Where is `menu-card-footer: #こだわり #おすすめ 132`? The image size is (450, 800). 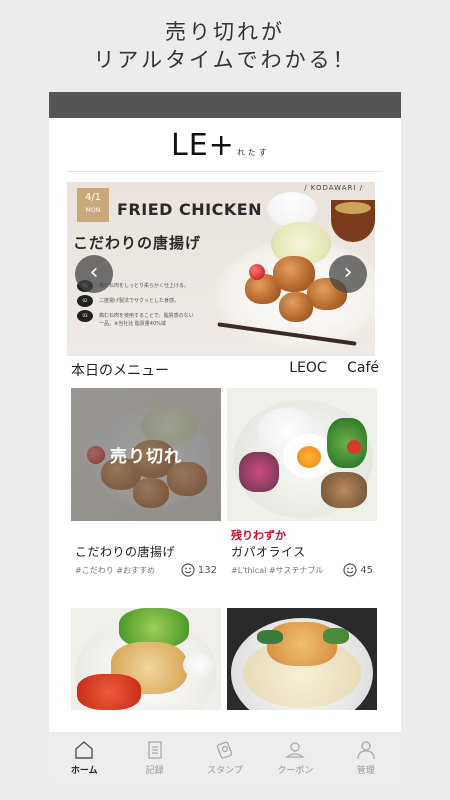
menu-card-footer: #こだわり #おすすめ 132 is located at coordinates (146, 570).